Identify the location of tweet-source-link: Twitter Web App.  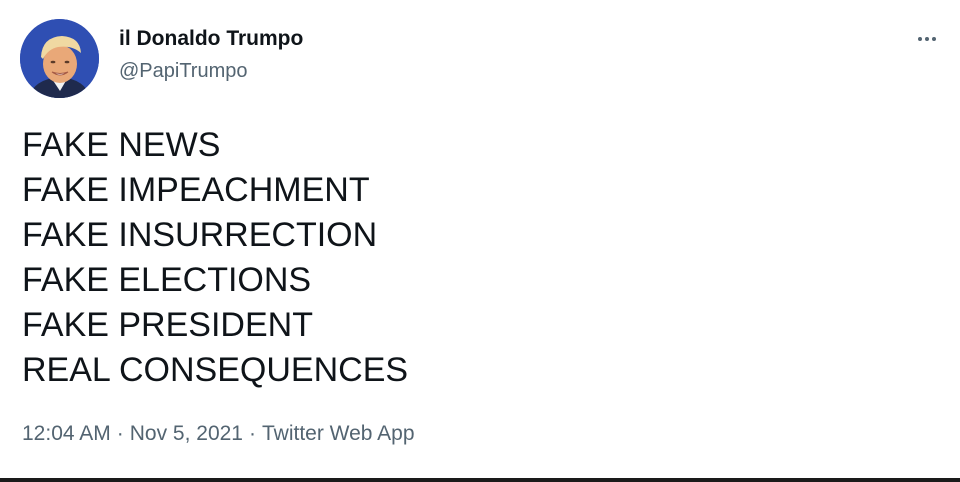
(338, 433).